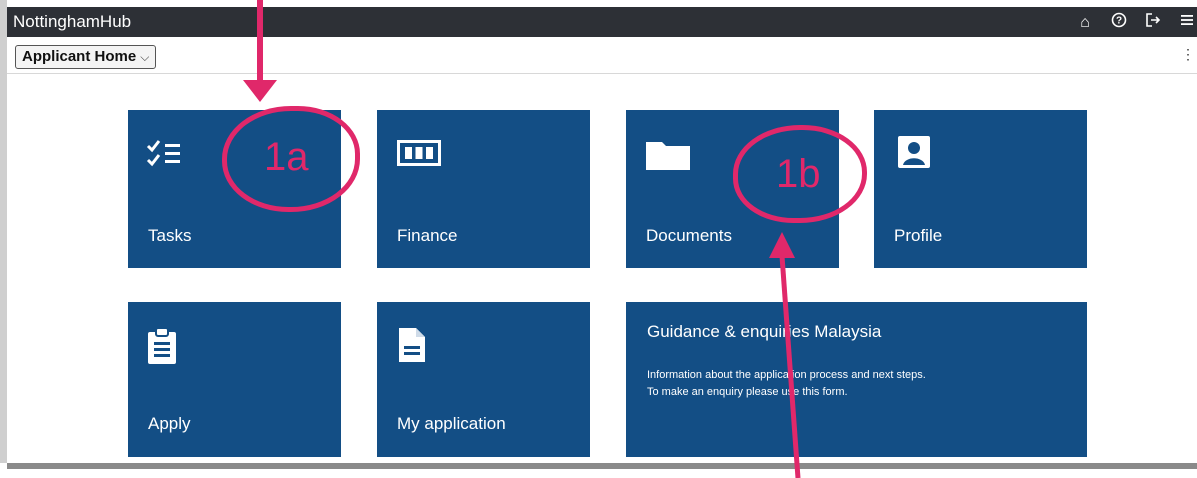  Describe the element at coordinates (169, 423) in the screenshot. I see `tile-label: Apply` at that location.